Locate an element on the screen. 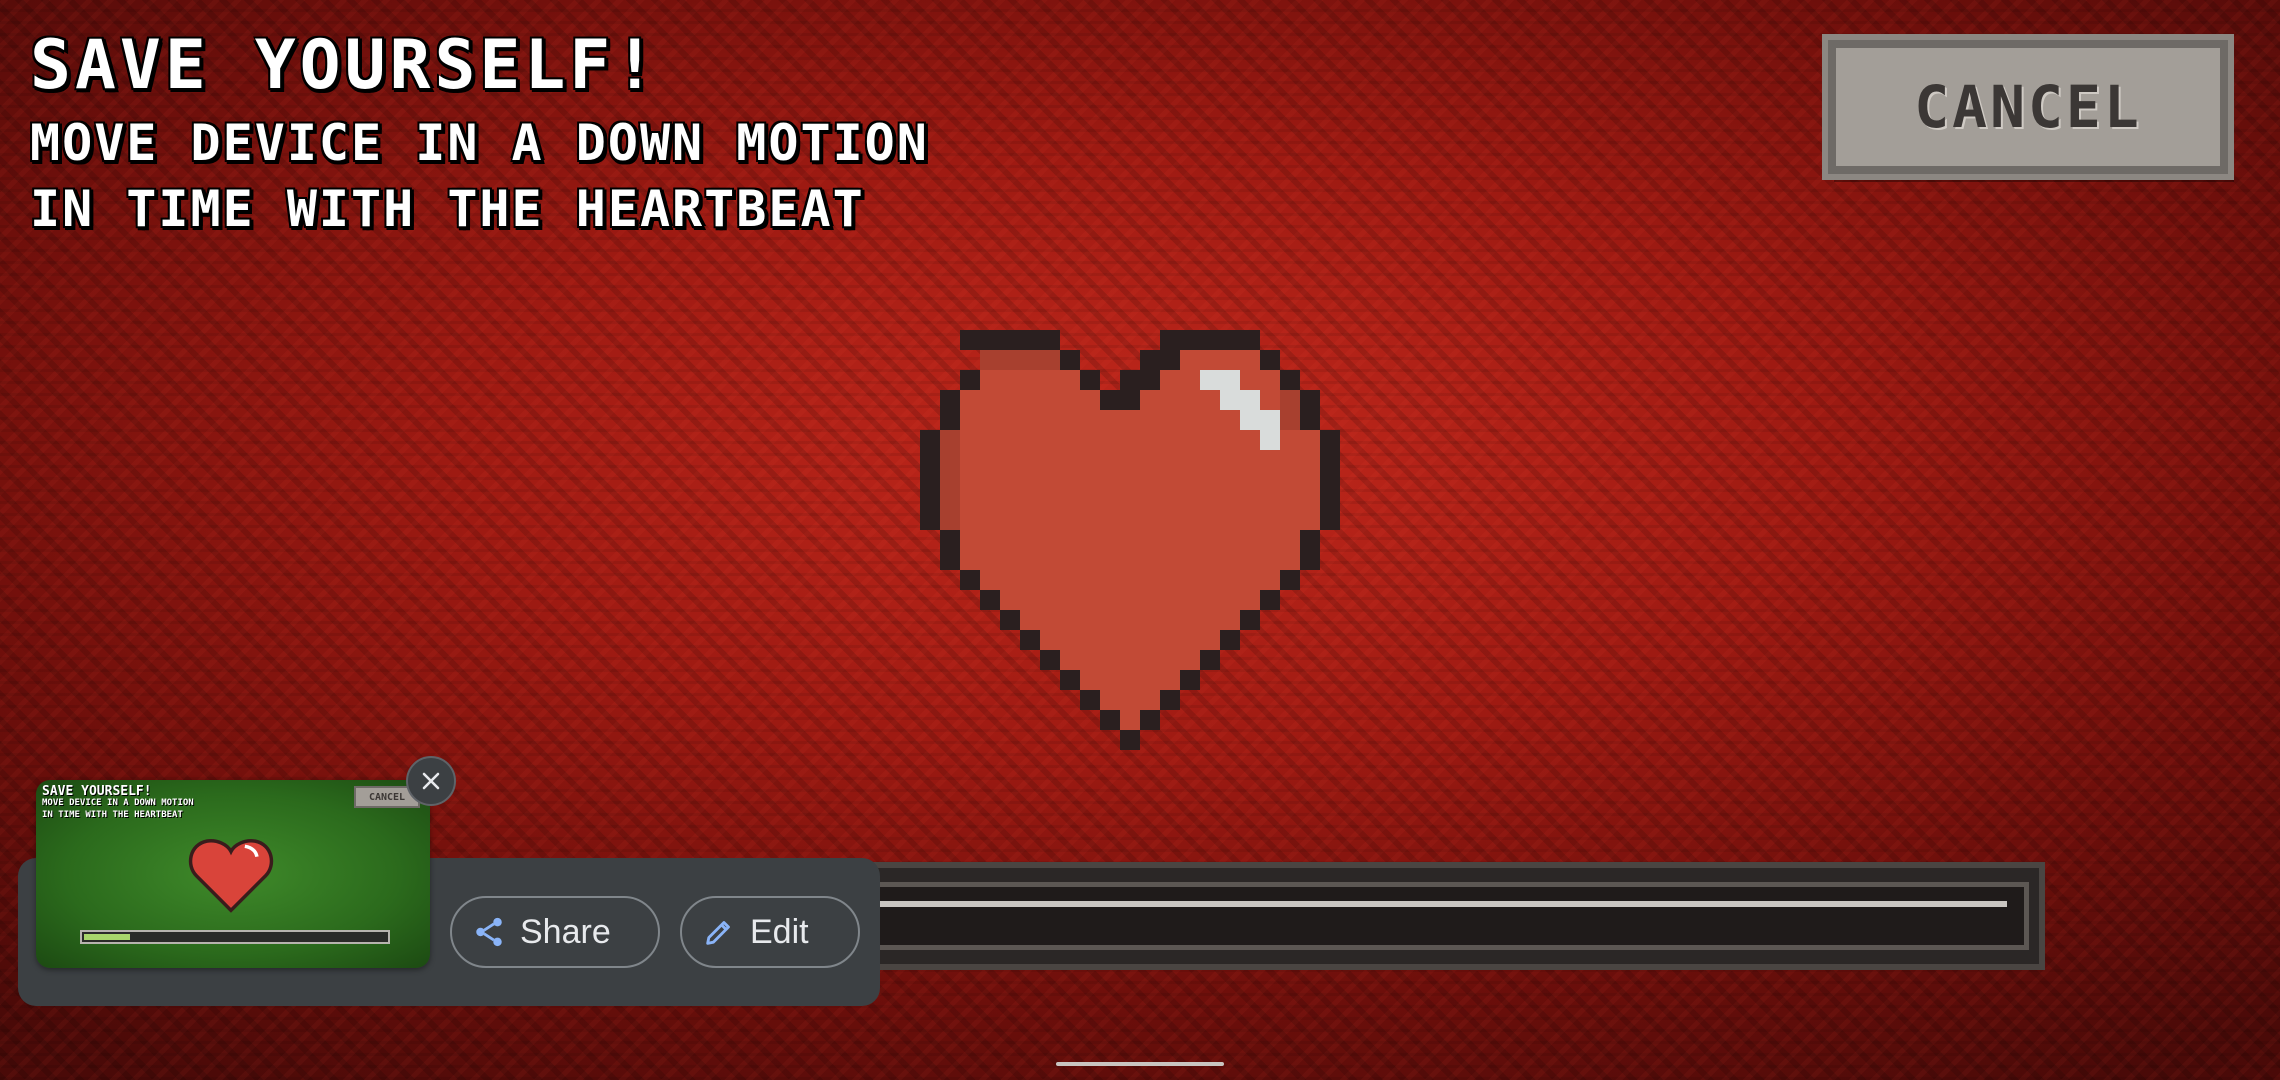  thumbnail-instruction-2: IN TIME WITH THE HEARTBEAT is located at coordinates (112, 815).